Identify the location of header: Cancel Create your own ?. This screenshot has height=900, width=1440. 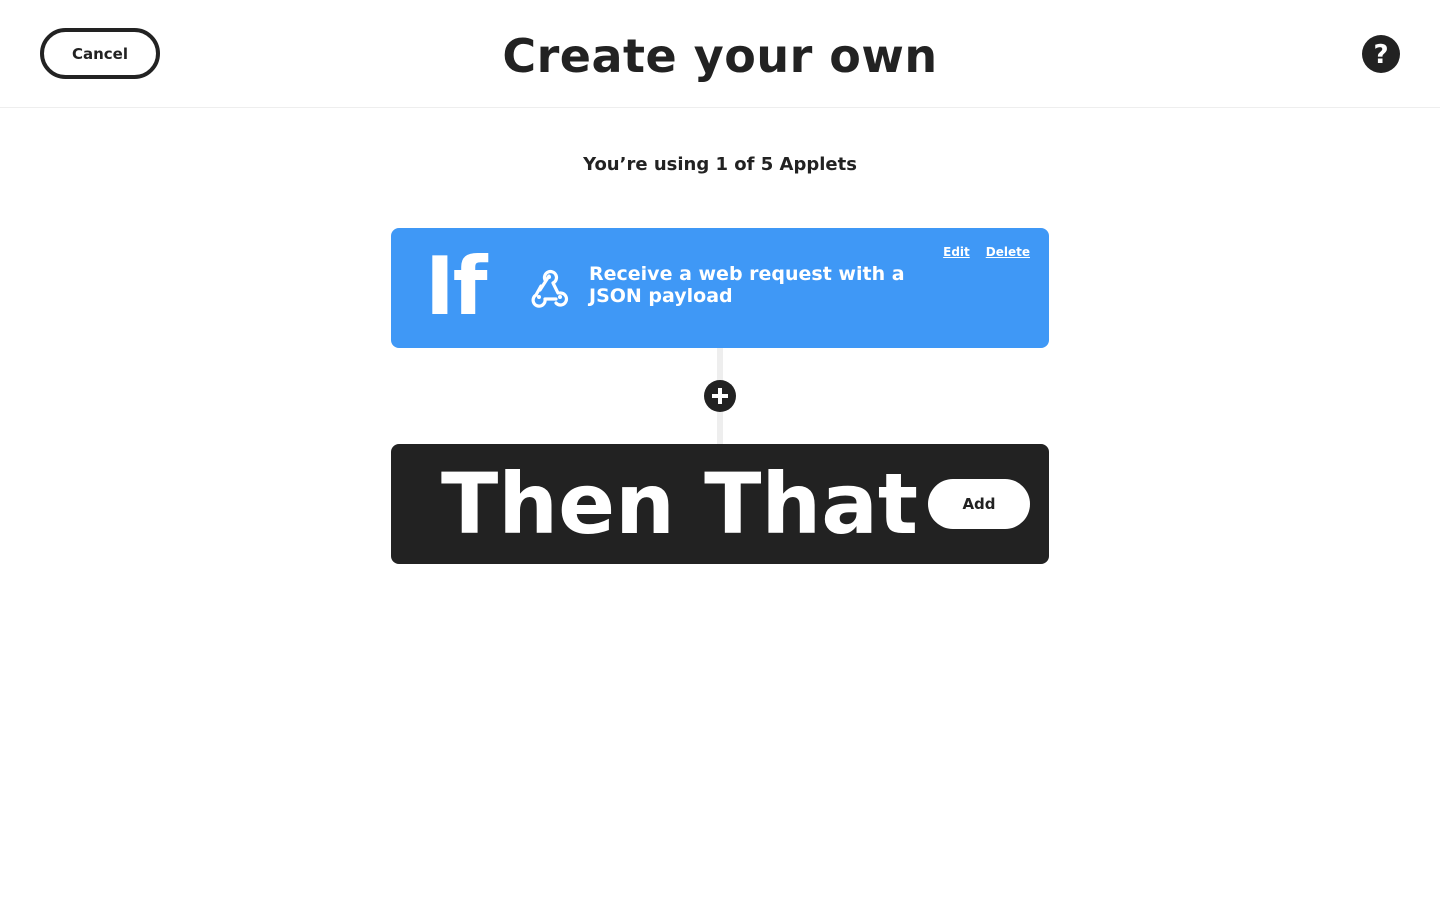
(720, 54).